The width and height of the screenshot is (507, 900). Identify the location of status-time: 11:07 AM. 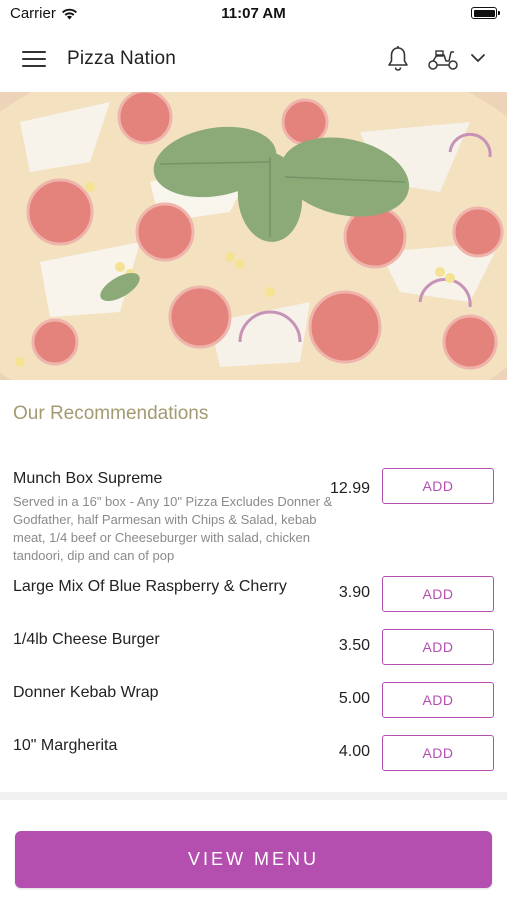
(253, 13).